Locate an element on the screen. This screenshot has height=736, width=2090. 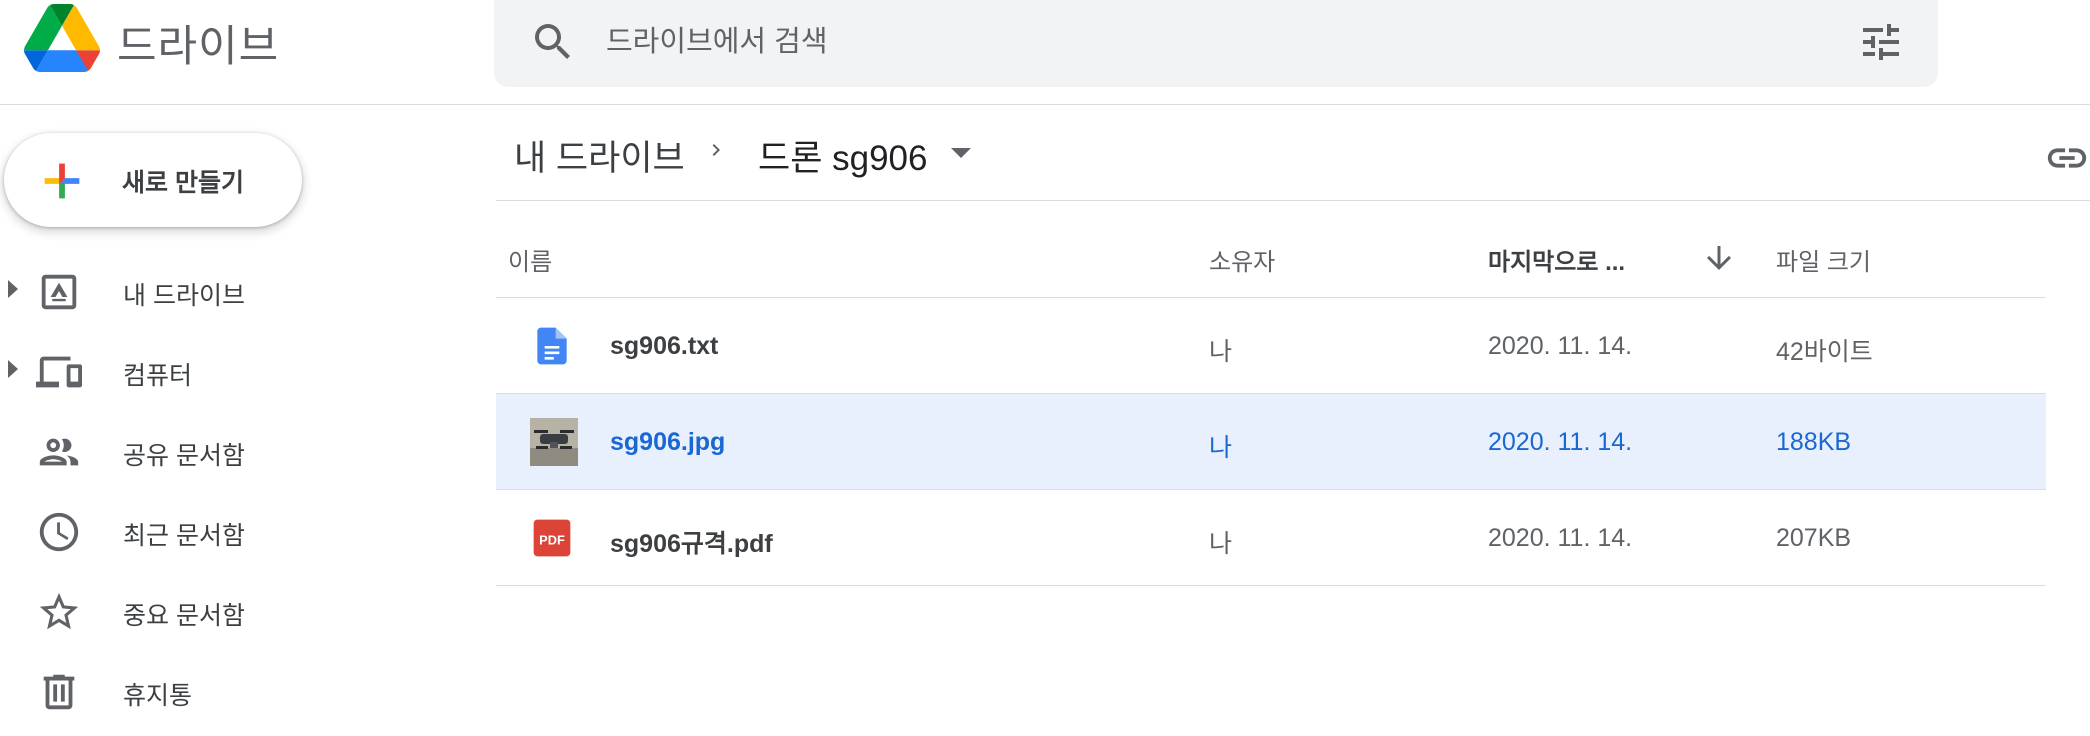
sidebar-item-label: 컴퓨터 is located at coordinates (158, 376).